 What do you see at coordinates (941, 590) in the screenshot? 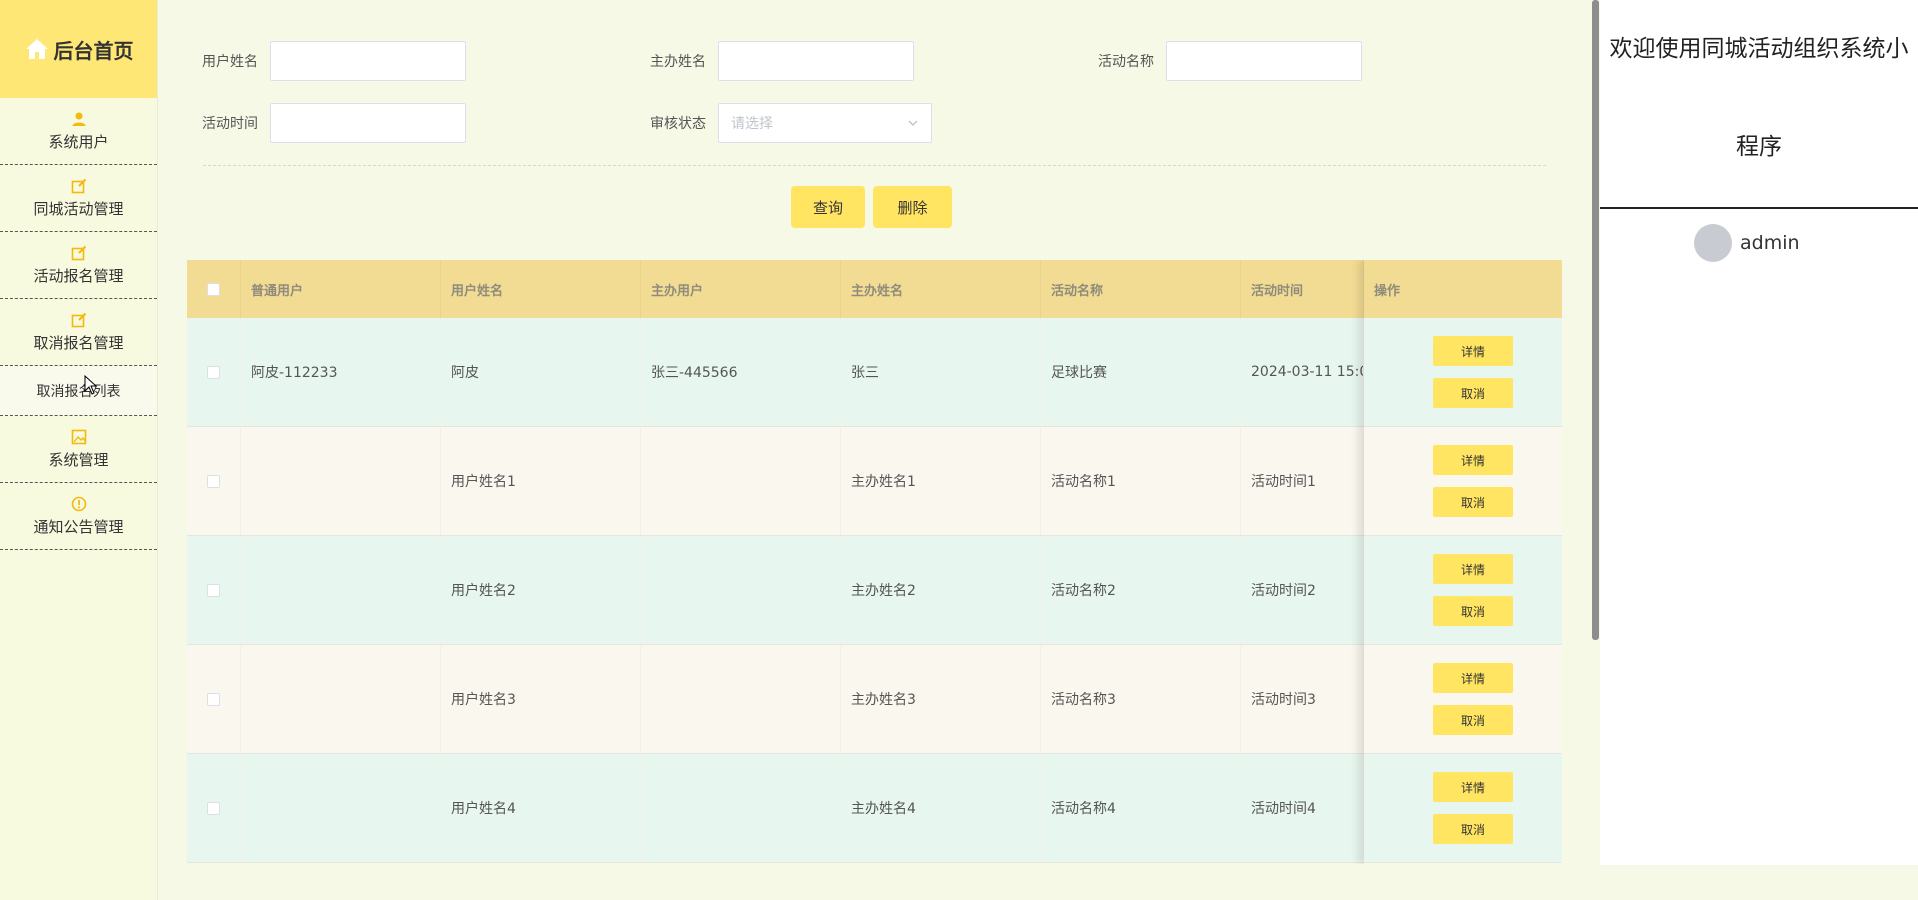
I see `cell-host-name: 主办姓名2` at bounding box center [941, 590].